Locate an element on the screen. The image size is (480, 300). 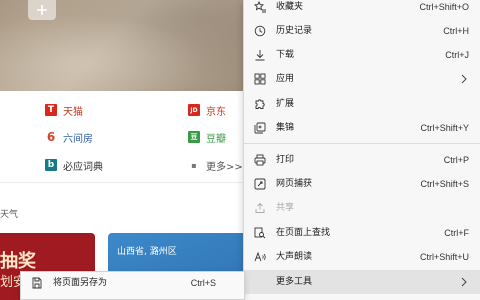
promo-title: 抽奖 is located at coordinates (18, 261).